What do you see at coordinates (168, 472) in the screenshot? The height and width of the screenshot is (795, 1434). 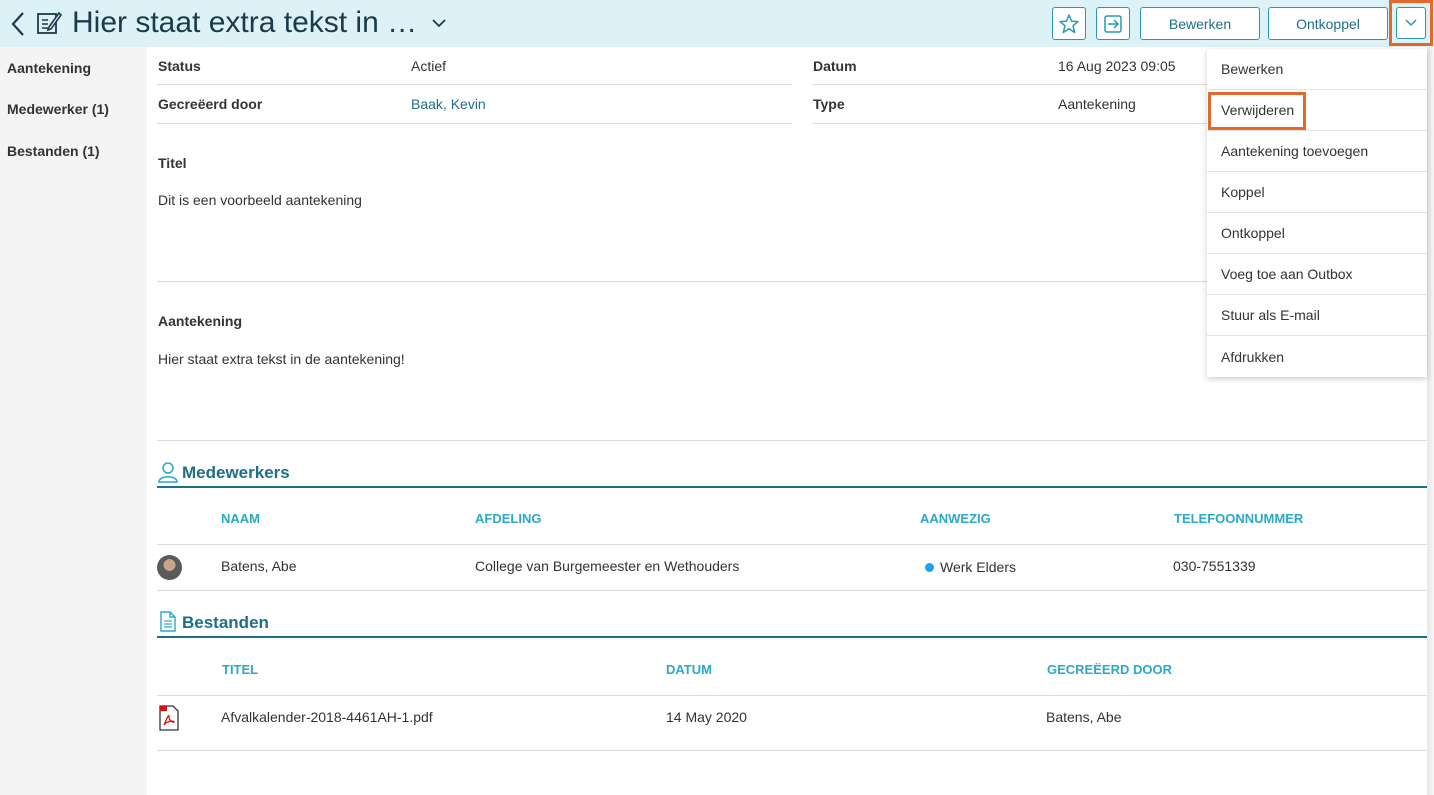 I see `person-icon` at bounding box center [168, 472].